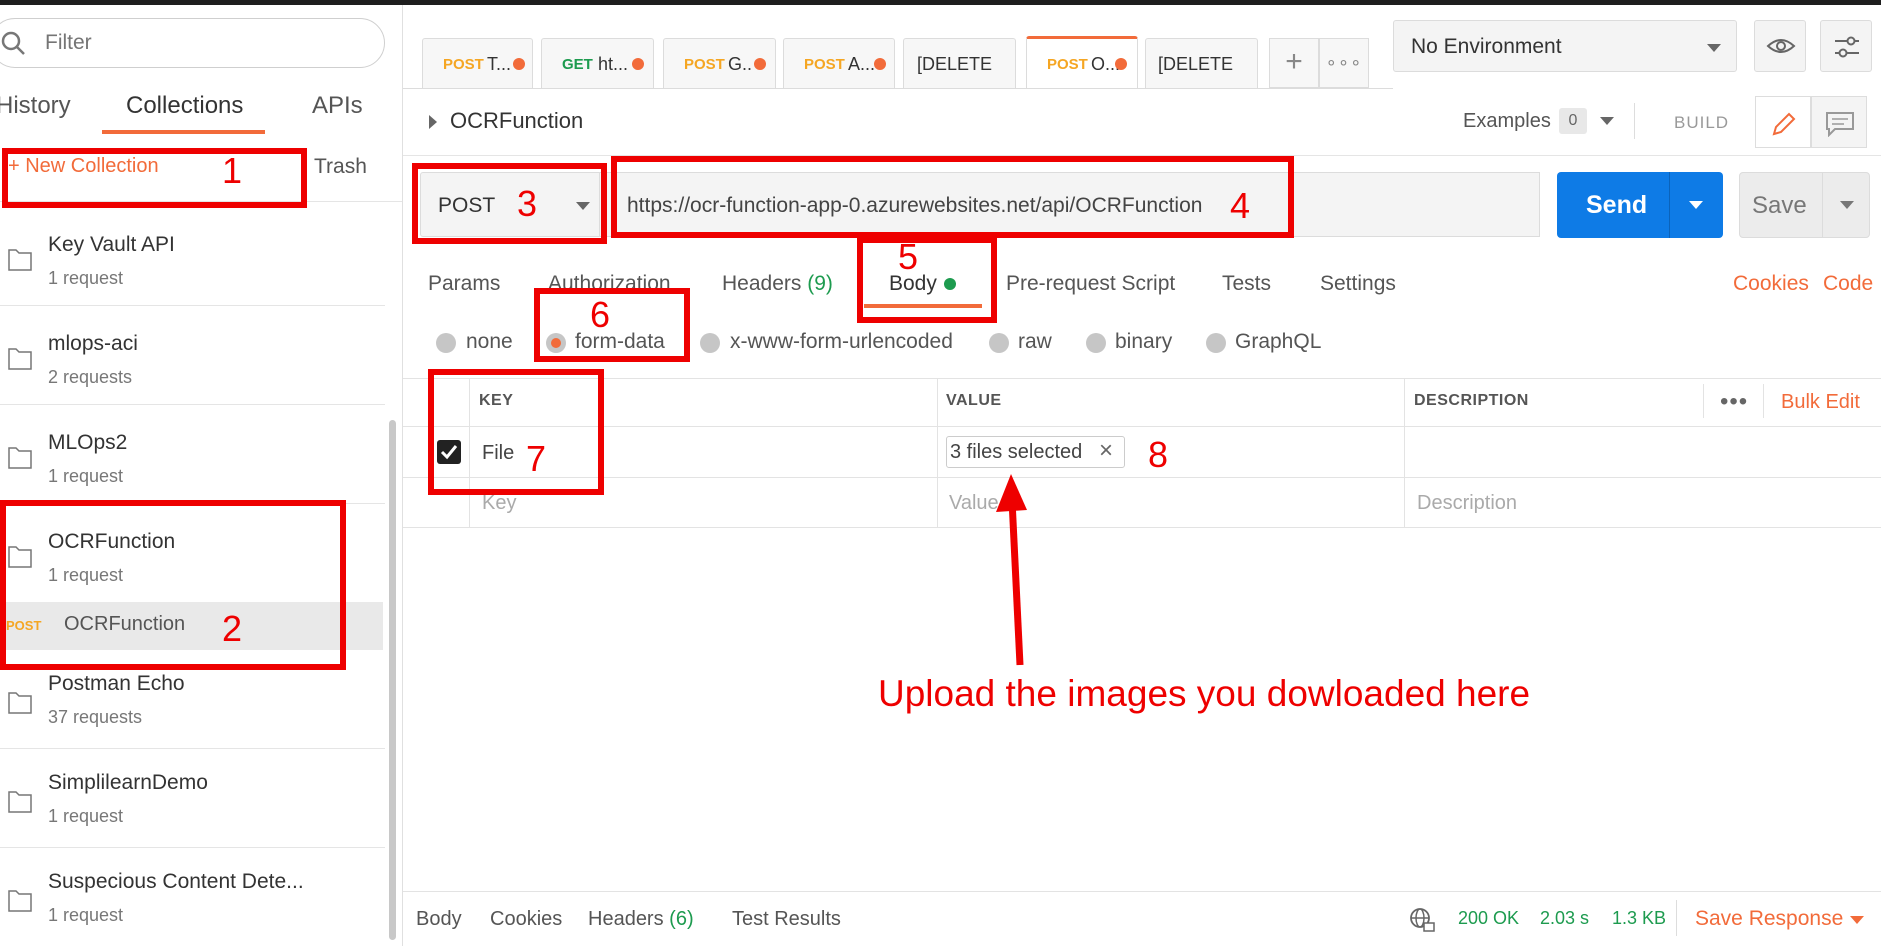 This screenshot has height=947, width=1881. Describe the element at coordinates (820, 283) in the screenshot. I see `headers-count: (9)` at that location.